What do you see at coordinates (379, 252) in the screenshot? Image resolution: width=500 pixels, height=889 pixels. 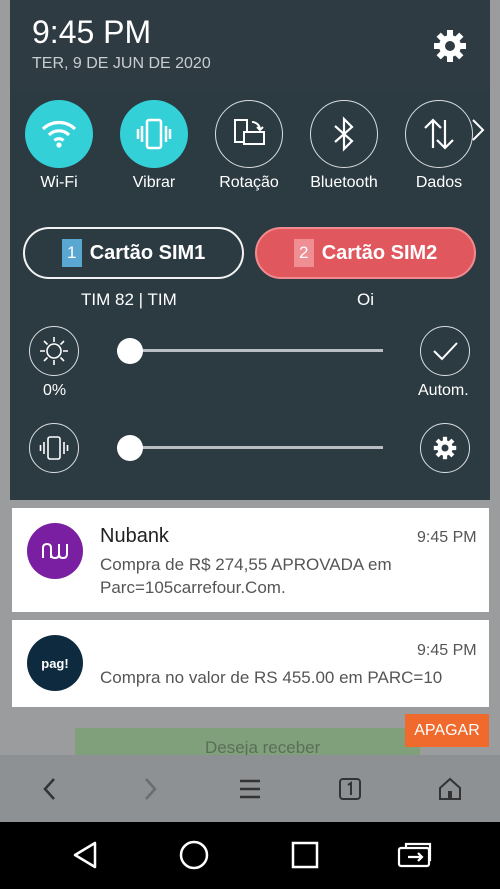 I see `sim2-label: Cartão SIM2` at bounding box center [379, 252].